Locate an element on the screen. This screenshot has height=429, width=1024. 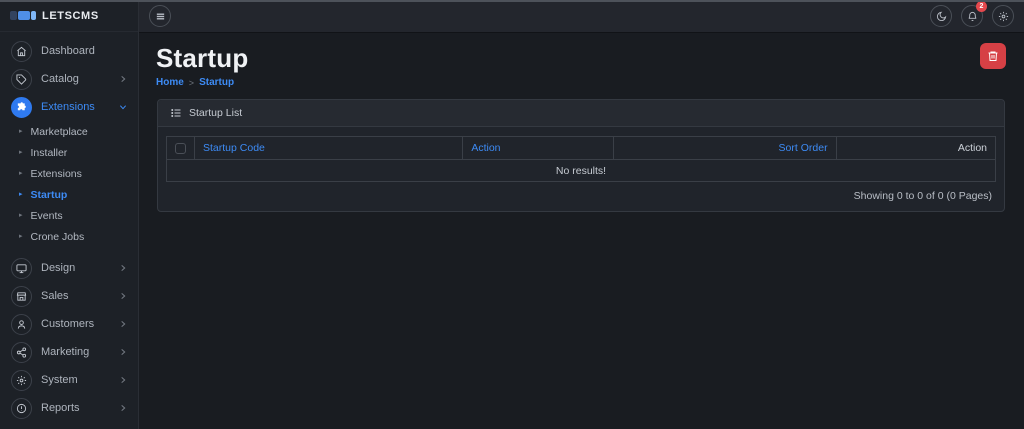
sidebar-item-label: Customers is located at coordinates (68, 324).